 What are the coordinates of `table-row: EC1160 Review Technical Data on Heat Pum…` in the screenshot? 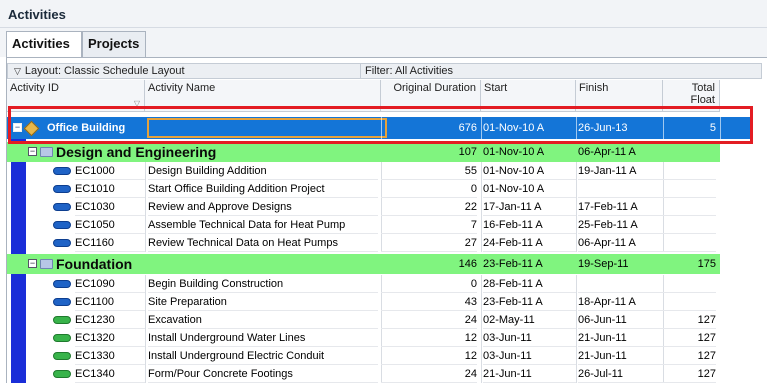 It's located at (363, 243).